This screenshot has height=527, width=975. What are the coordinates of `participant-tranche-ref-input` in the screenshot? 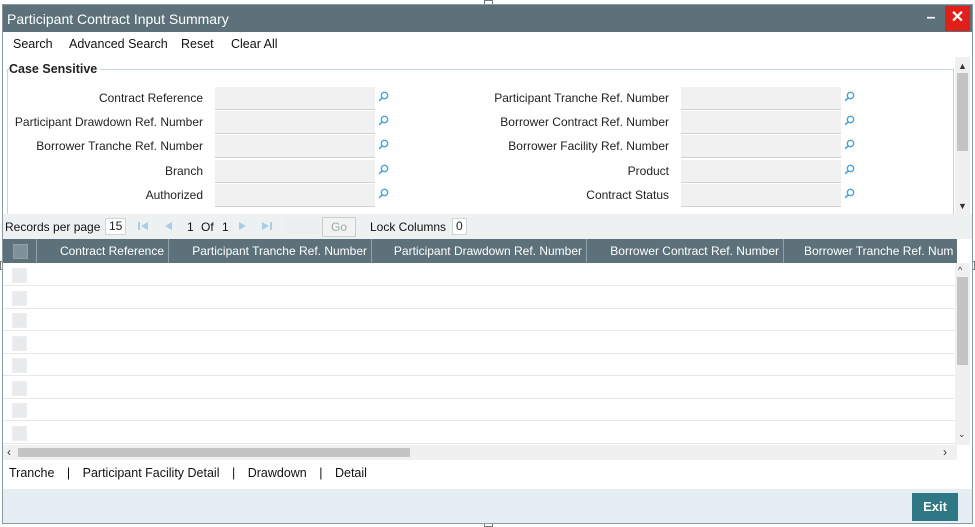 It's located at (761, 98).